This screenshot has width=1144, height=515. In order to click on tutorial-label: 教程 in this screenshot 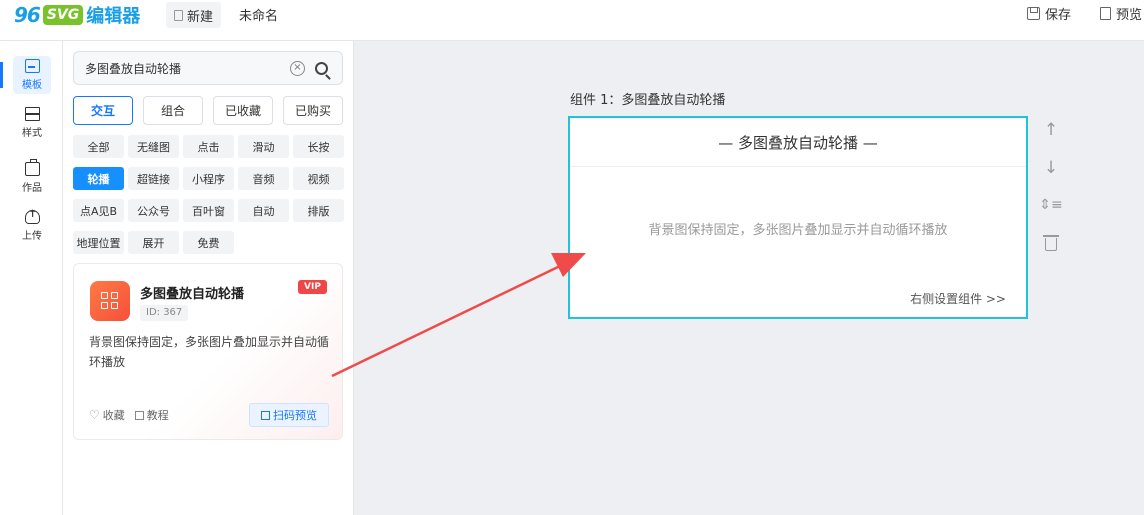, I will do `click(157, 415)`.